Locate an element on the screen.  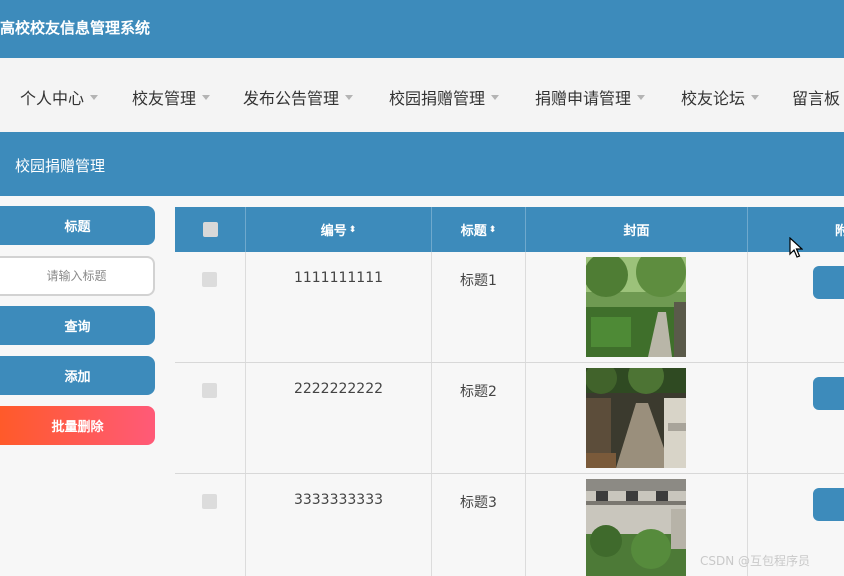
title-cell: 标题3 is located at coordinates (479, 525).